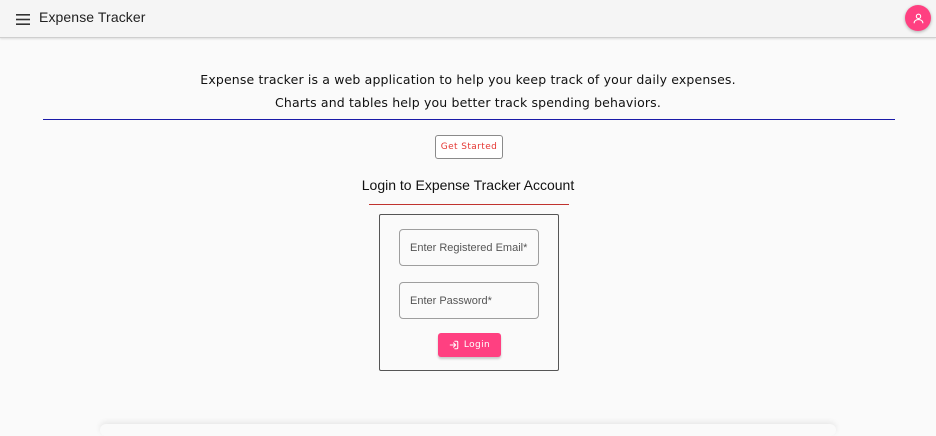 Image resolution: width=936 pixels, height=436 pixels. Describe the element at coordinates (469, 204) in the screenshot. I see `login-heading-underline` at that location.